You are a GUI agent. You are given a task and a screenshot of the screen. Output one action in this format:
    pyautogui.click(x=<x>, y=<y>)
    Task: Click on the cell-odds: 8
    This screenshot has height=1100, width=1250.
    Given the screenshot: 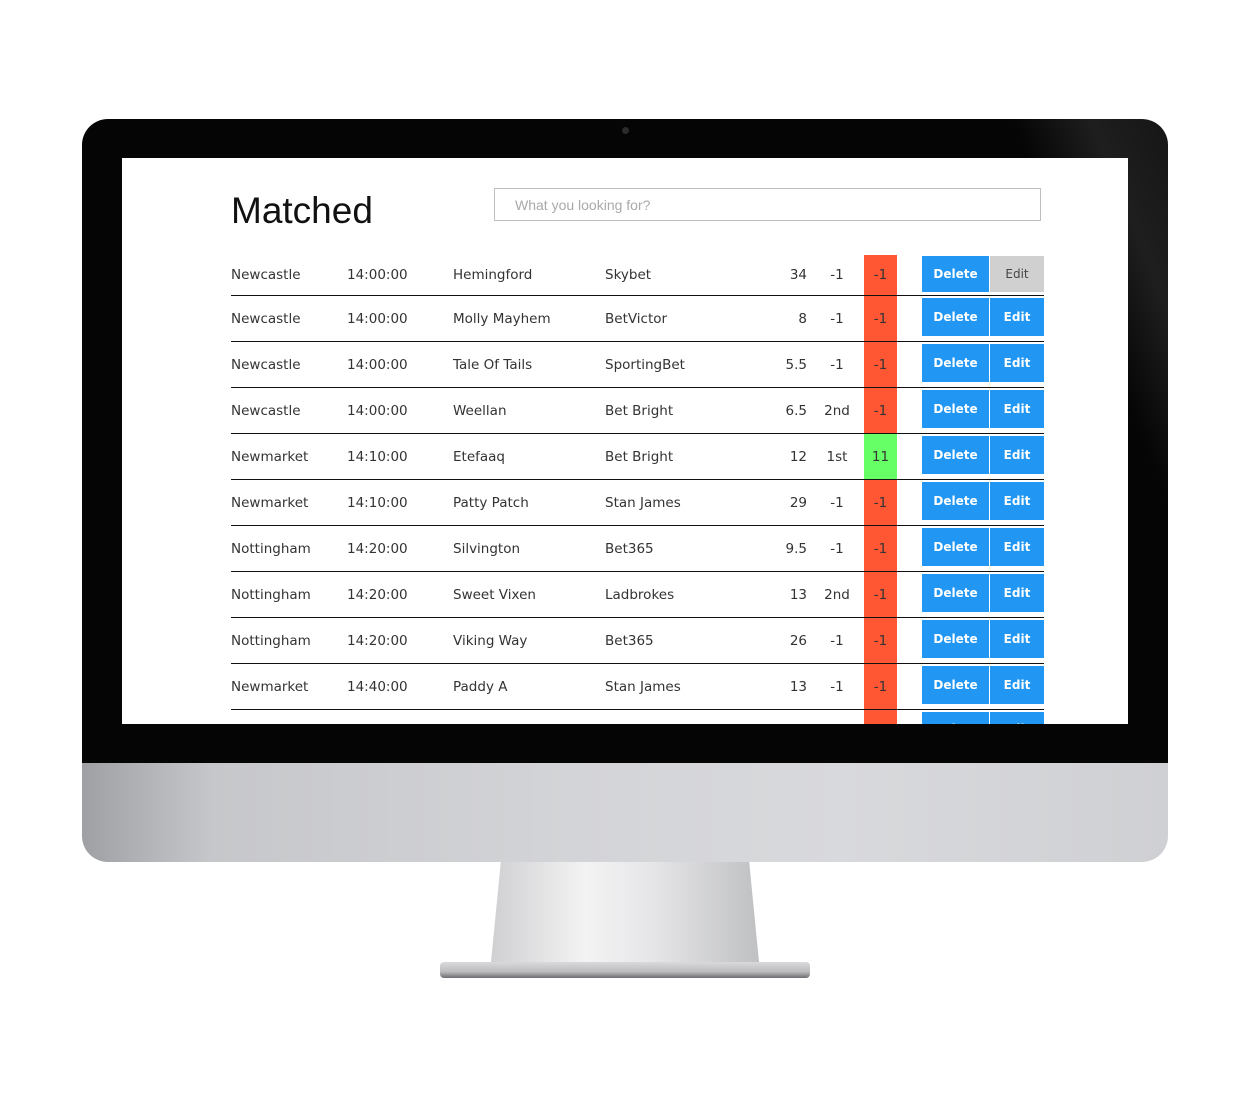 What is the action you would take?
    pyautogui.click(x=802, y=318)
    